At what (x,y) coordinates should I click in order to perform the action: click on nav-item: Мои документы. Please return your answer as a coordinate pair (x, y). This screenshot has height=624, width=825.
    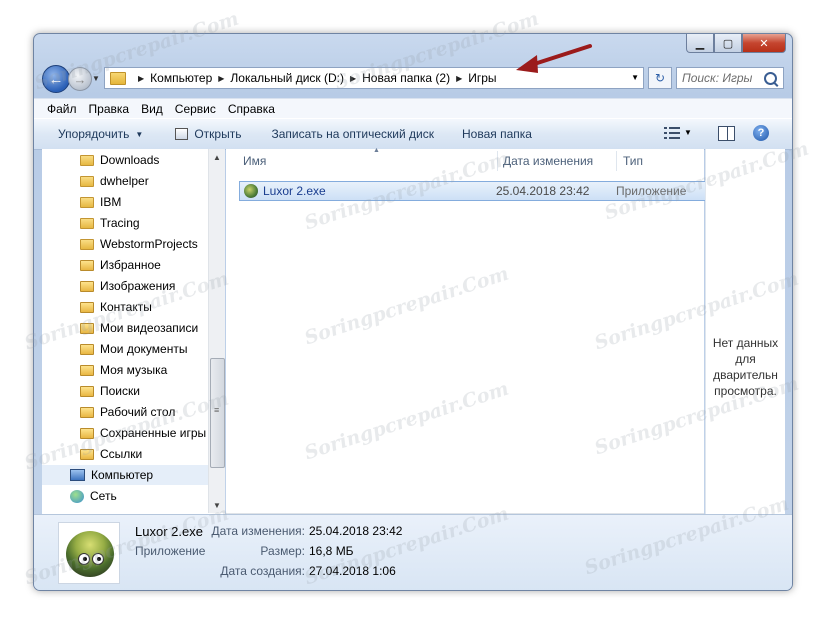
    Looking at the image, I should click on (129, 349).